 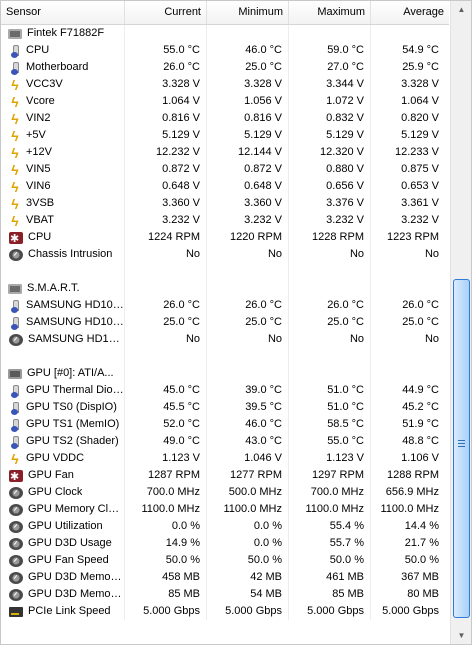 What do you see at coordinates (420, 84) in the screenshot?
I see `average-value: 3.328 V` at bounding box center [420, 84].